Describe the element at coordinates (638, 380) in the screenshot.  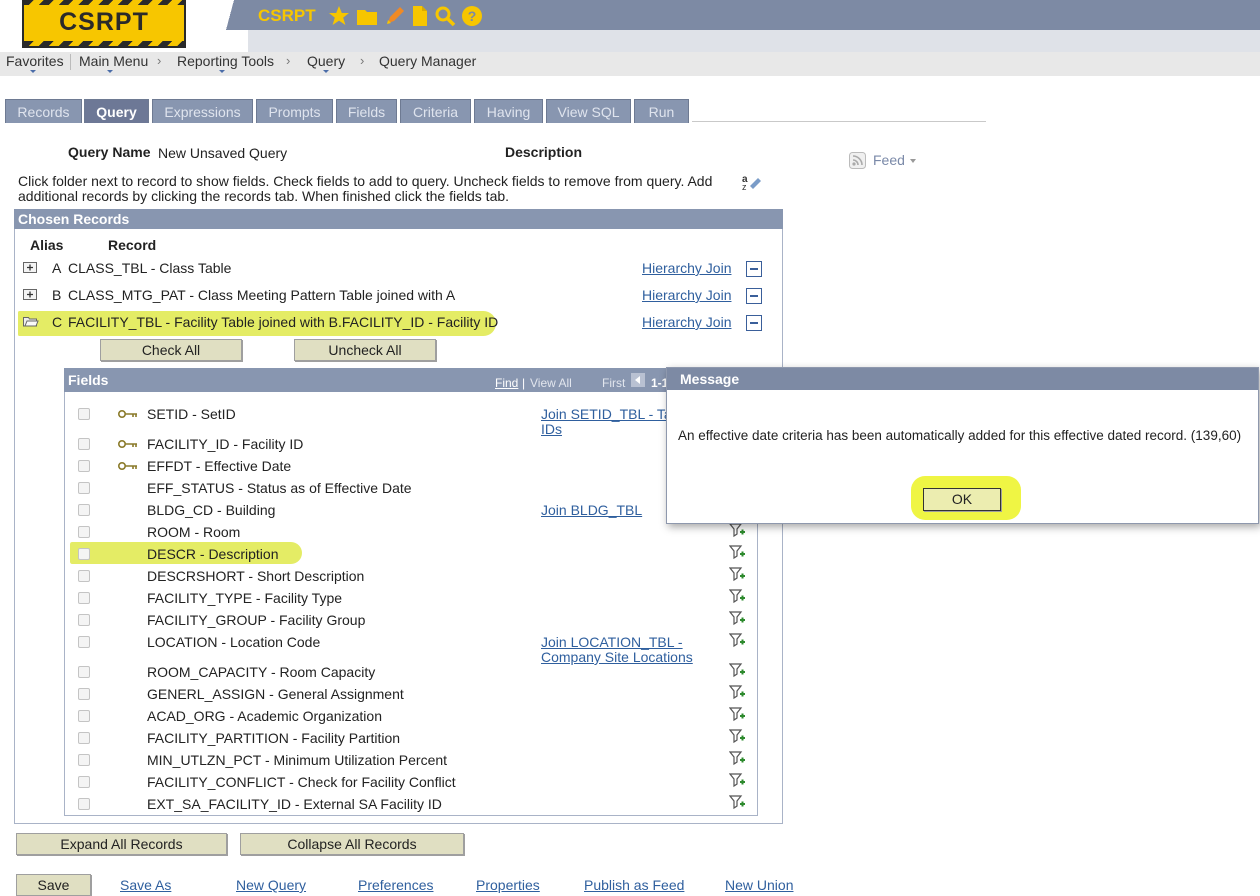
I see `previous-page-icon` at that location.